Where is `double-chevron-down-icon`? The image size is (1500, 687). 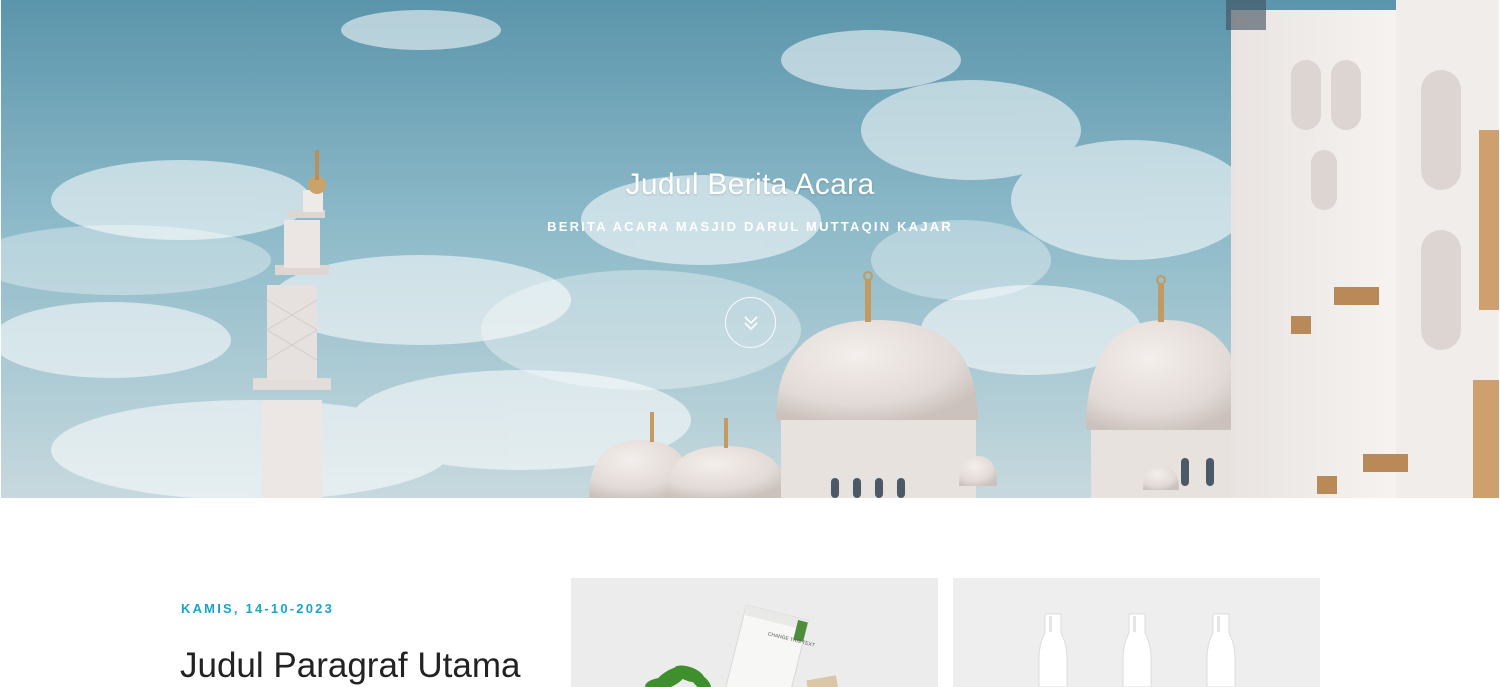 double-chevron-down-icon is located at coordinates (750, 322).